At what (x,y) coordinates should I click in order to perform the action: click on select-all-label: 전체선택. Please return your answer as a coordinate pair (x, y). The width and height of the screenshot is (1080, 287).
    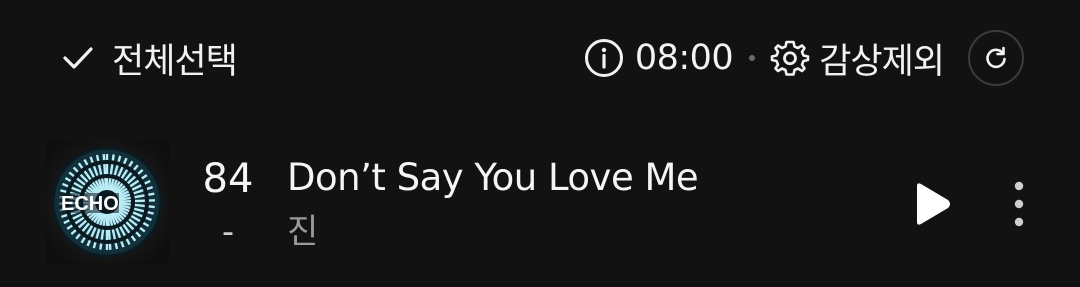
    Looking at the image, I should click on (175, 61).